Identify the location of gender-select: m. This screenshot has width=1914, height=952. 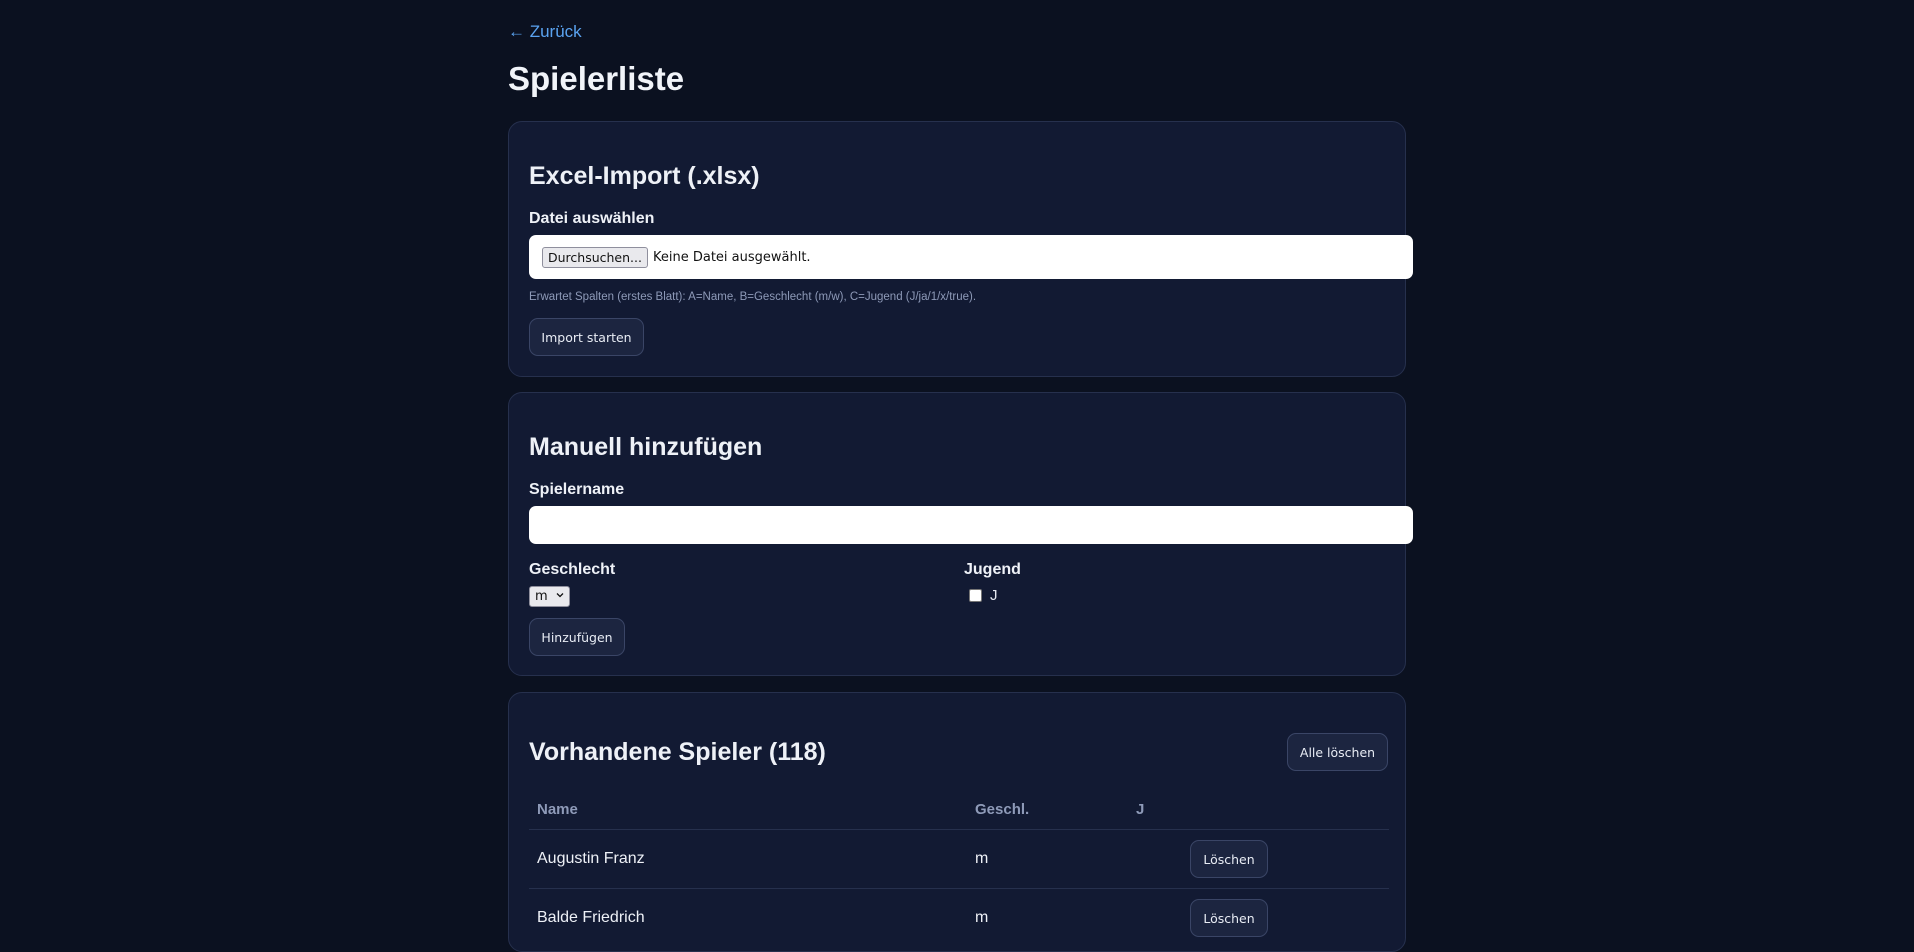
(549, 596).